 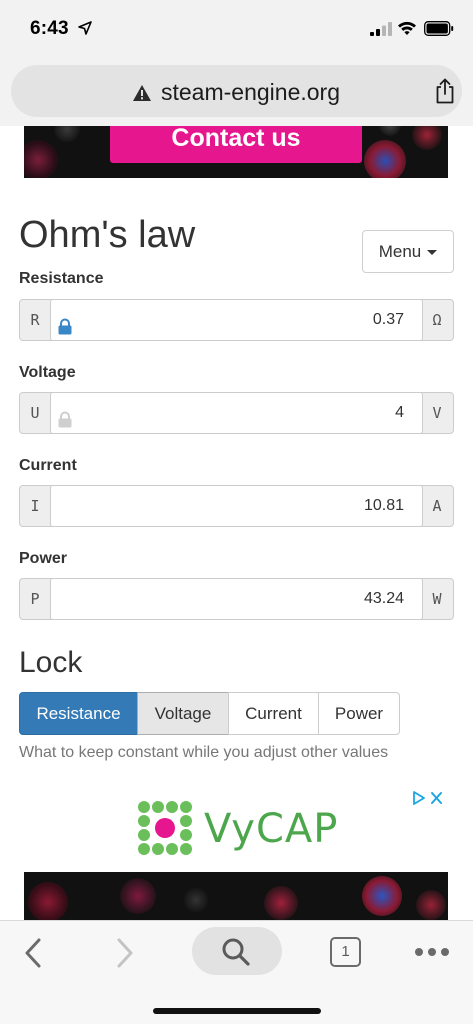 I want to click on resistance-unit: Ω, so click(x=437, y=320).